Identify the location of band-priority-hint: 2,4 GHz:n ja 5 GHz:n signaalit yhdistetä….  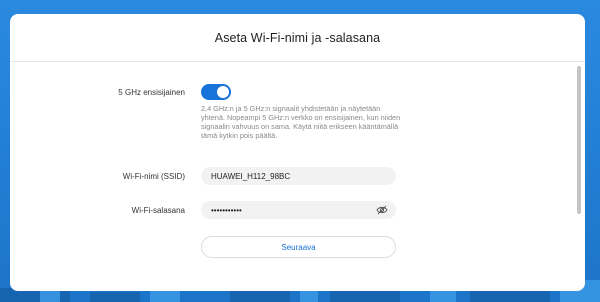
(301, 122).